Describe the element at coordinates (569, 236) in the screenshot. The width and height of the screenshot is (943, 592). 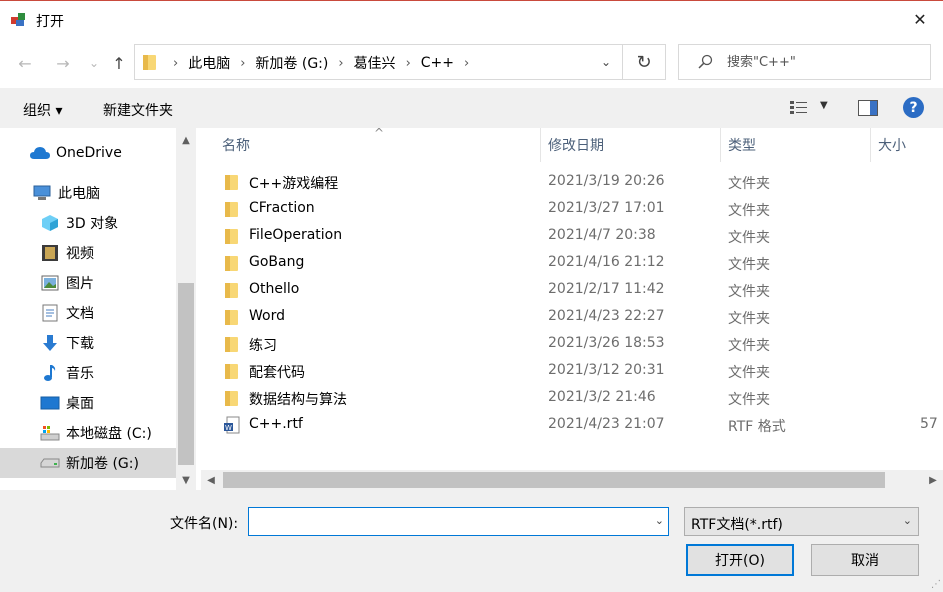
I see `file-row: FileOperation 2021/4/7 20:38 文件夹` at that location.